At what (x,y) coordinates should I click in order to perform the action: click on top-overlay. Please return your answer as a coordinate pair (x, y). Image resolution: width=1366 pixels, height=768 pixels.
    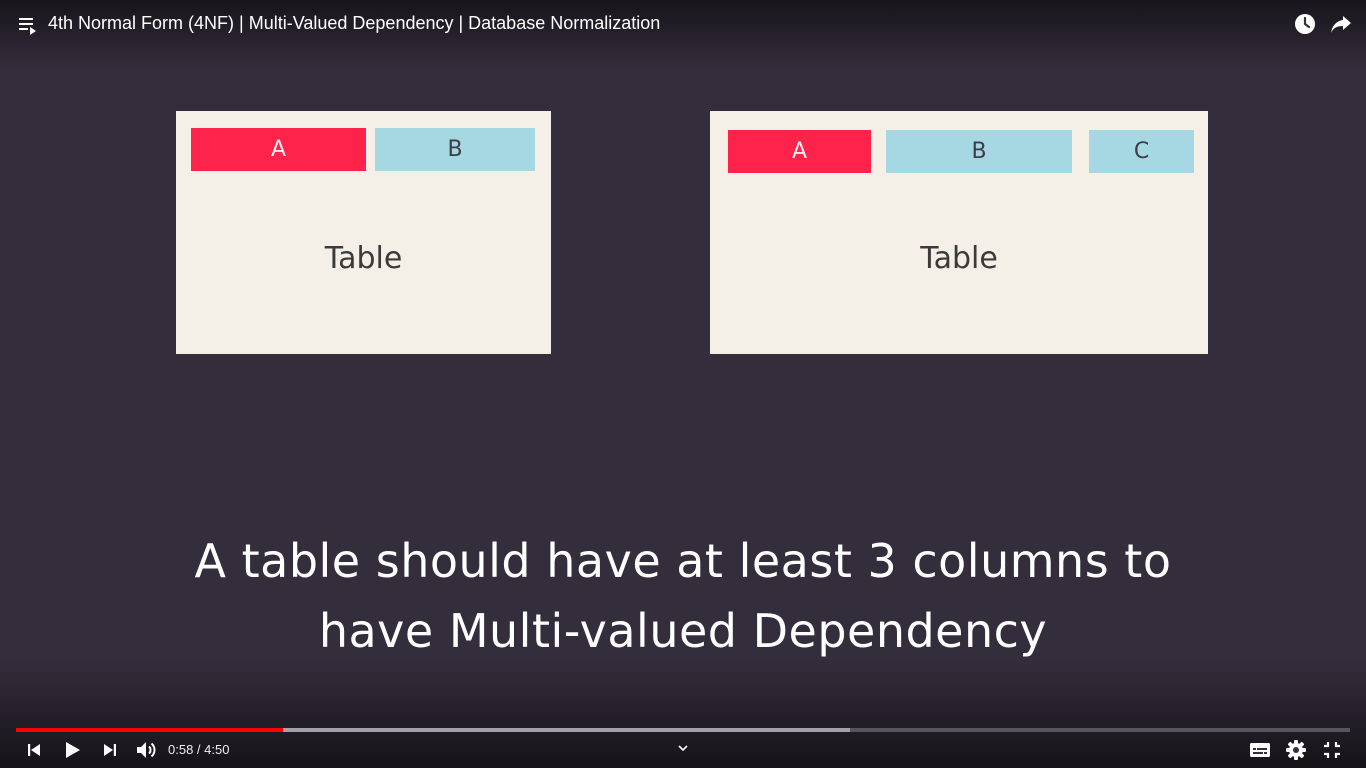
    Looking at the image, I should click on (683, 35).